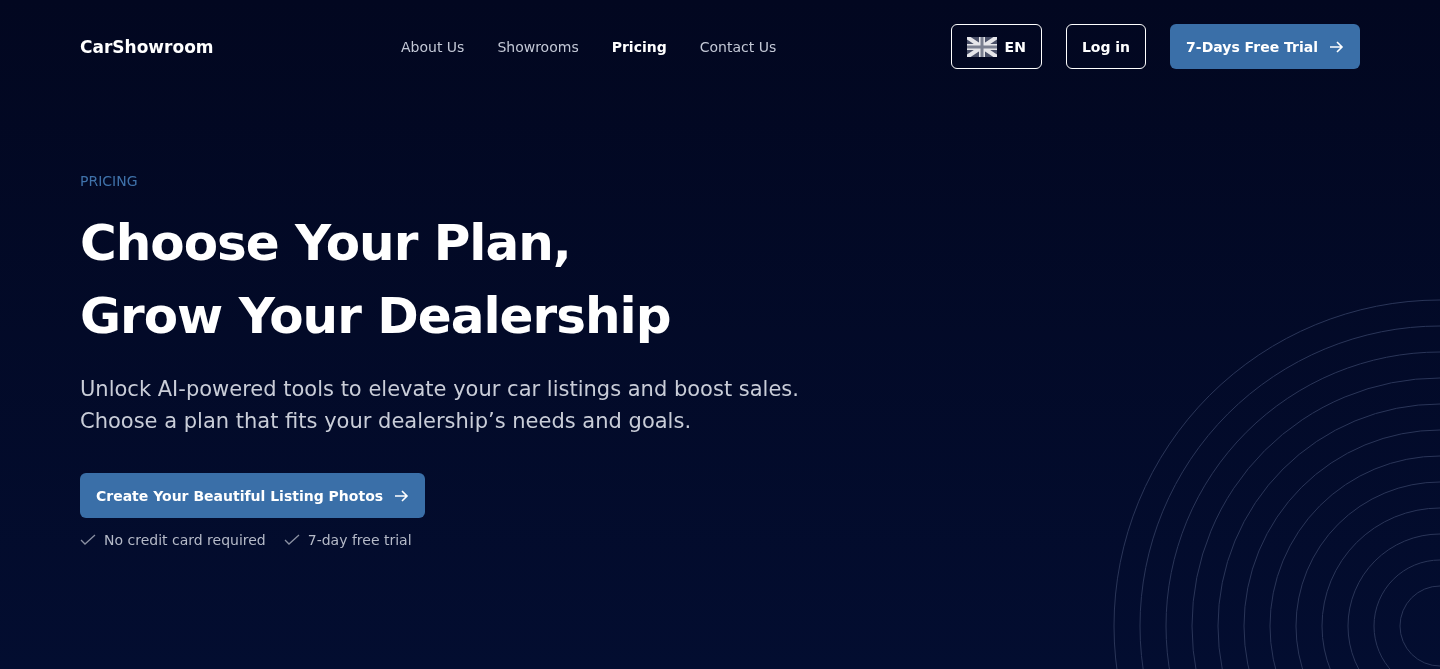  I want to click on nav-link: Showrooms, so click(538, 46).